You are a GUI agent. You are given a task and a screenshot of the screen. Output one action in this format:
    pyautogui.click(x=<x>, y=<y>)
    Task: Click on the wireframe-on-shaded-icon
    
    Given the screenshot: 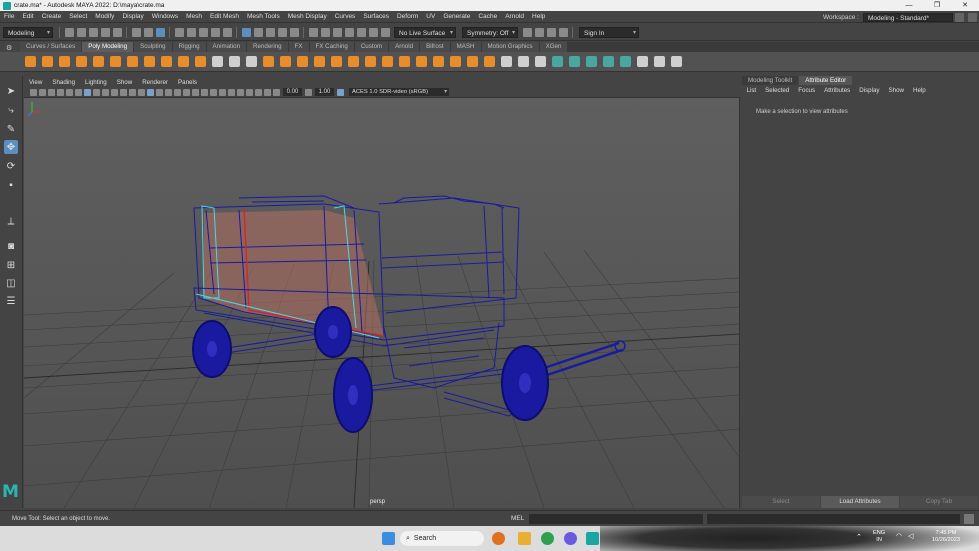 What is the action you would take?
    pyautogui.click(x=168, y=92)
    